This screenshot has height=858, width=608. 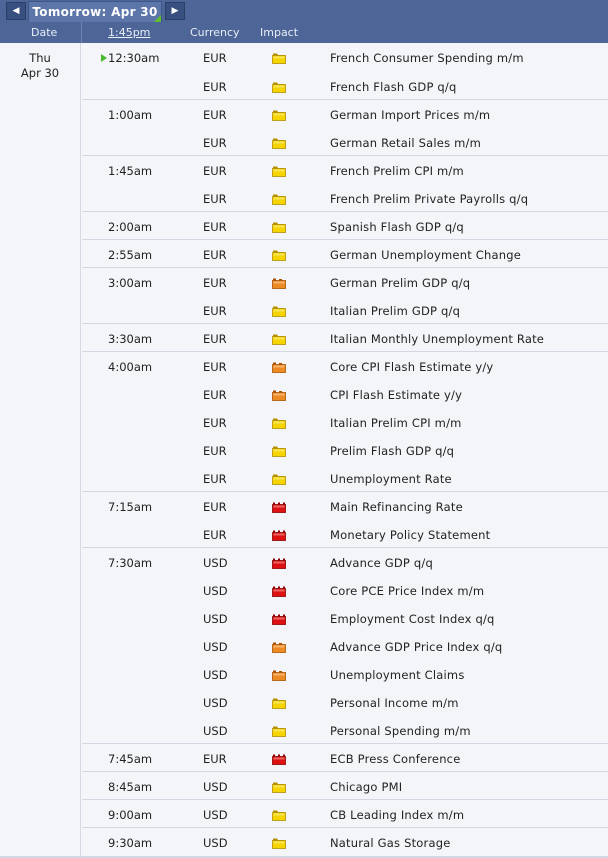 What do you see at coordinates (397, 227) in the screenshot?
I see `event-title: Spanish Flash GDP q/q` at bounding box center [397, 227].